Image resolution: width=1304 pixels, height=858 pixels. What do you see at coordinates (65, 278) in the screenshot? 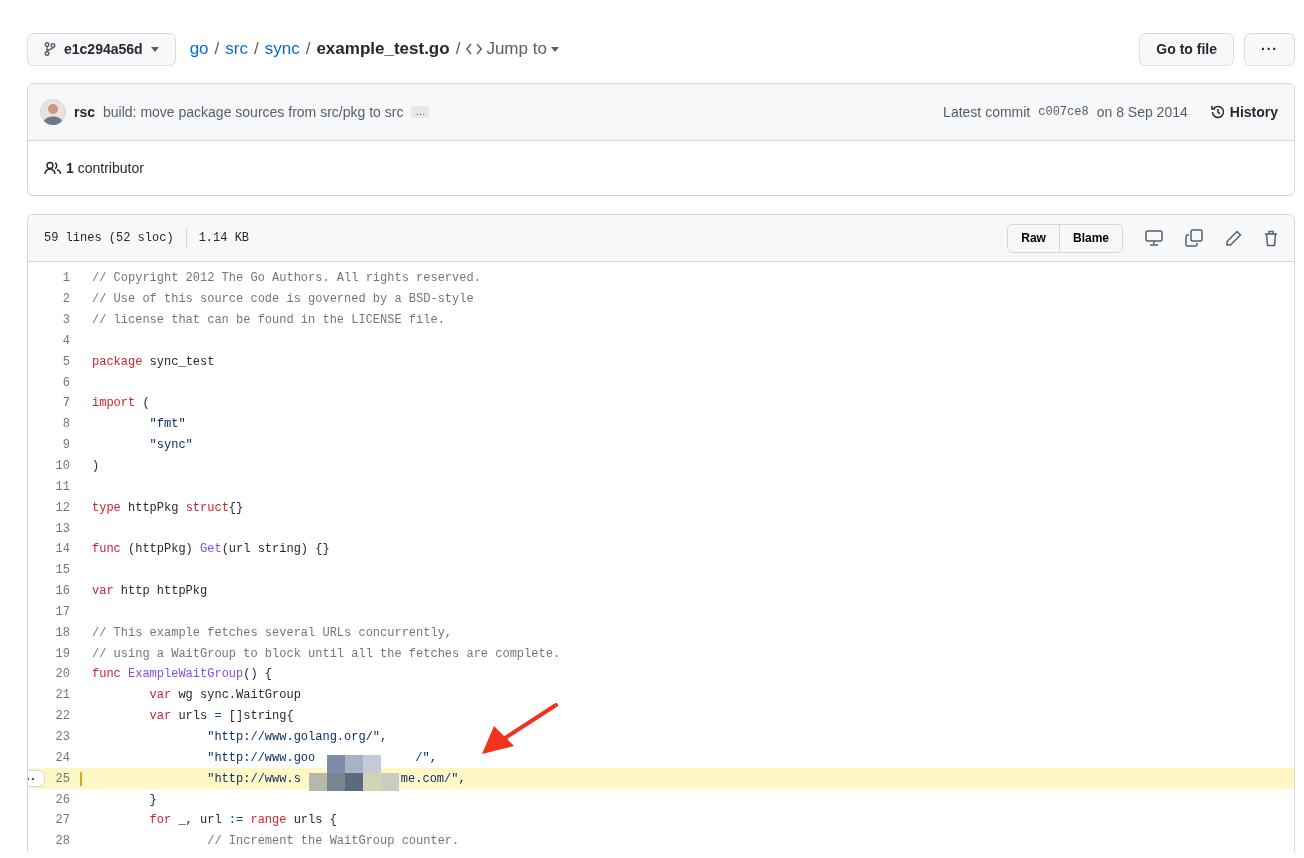
I see `line-number: 1` at bounding box center [65, 278].